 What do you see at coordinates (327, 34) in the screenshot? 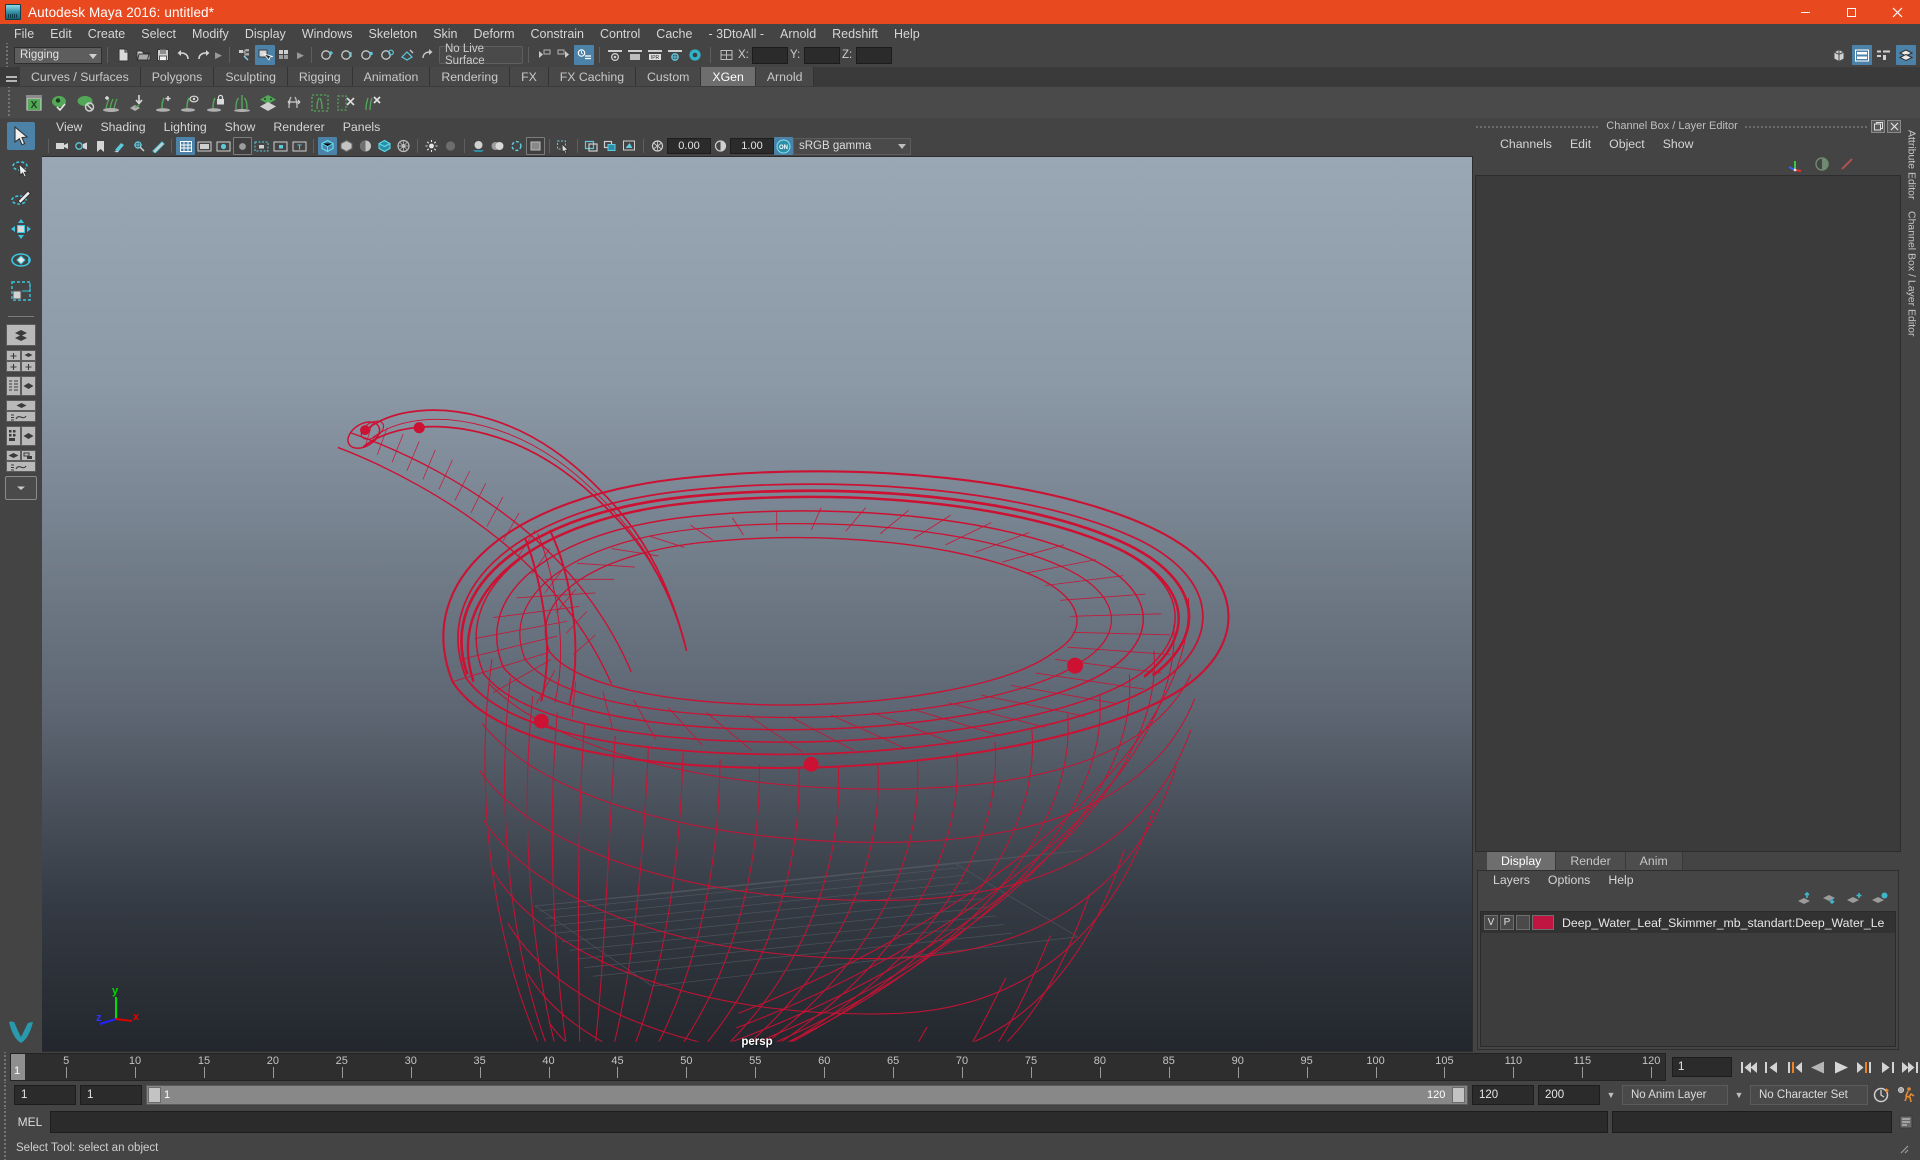
I see `menu-windows: Windows` at bounding box center [327, 34].